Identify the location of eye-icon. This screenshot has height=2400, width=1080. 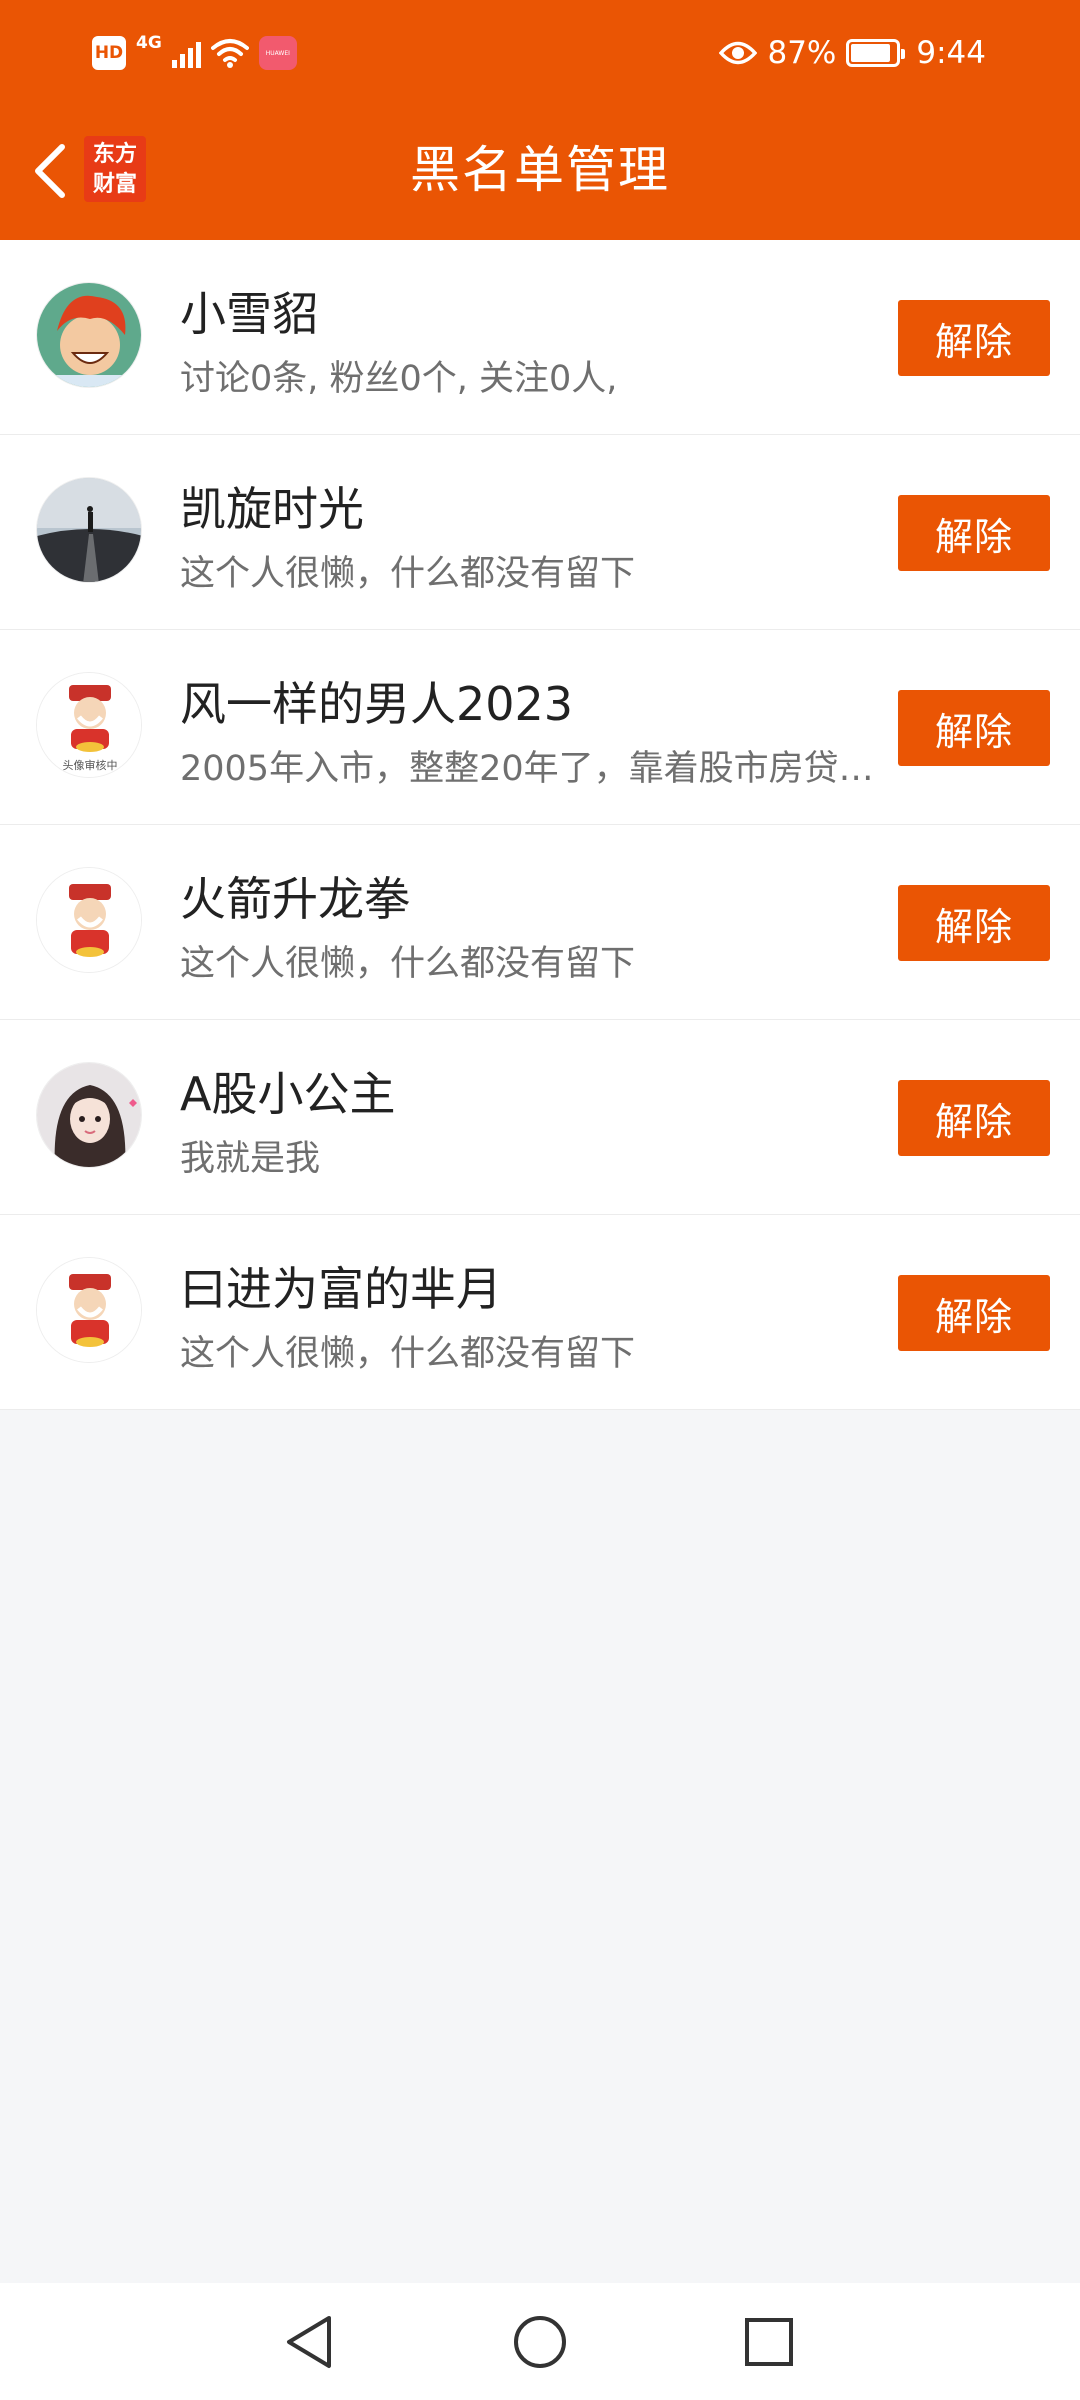
(738, 53).